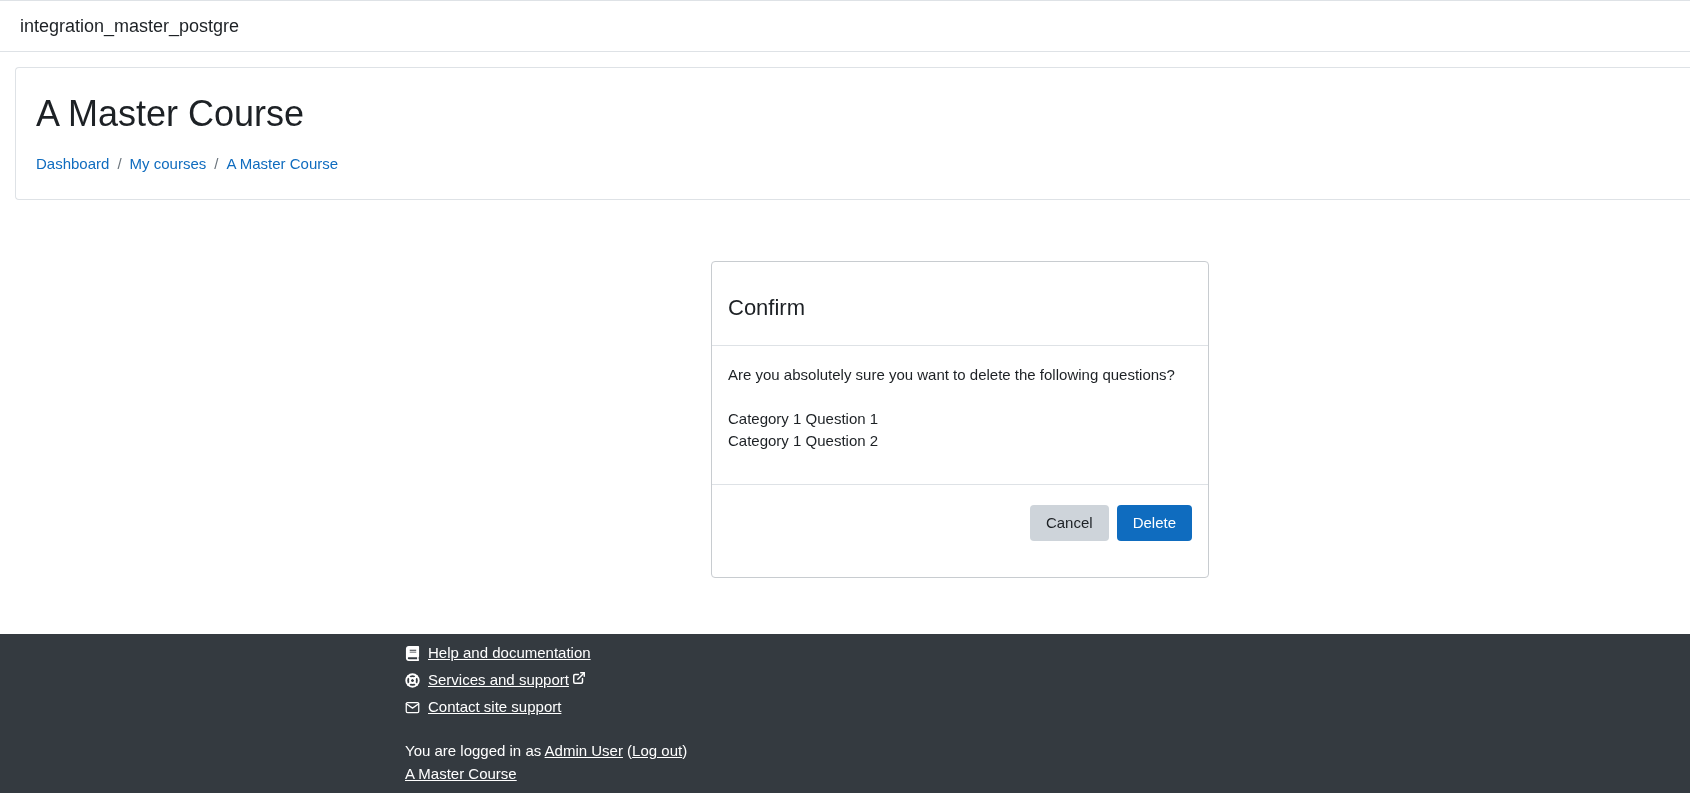 This screenshot has height=793, width=1690. I want to click on page-title: A Master Course, so click(171, 114).